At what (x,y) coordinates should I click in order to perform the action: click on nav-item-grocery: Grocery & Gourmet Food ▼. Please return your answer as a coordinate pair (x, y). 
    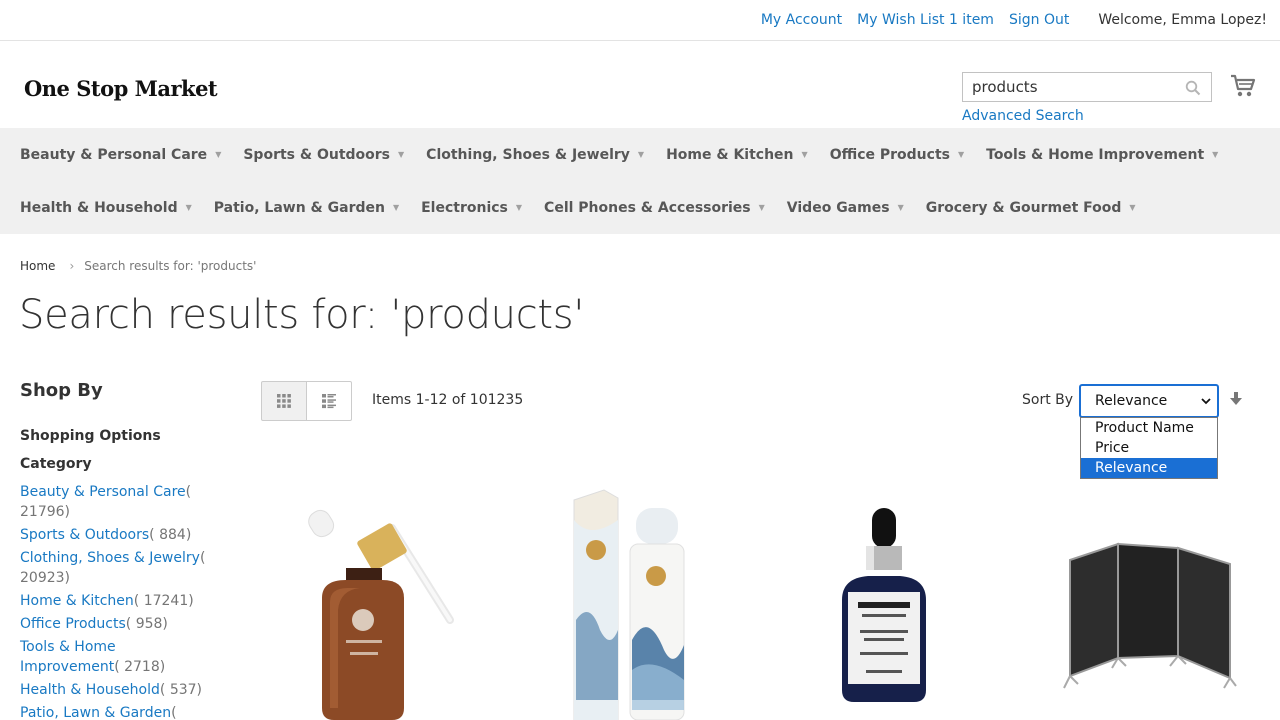
    Looking at the image, I should click on (1031, 208).